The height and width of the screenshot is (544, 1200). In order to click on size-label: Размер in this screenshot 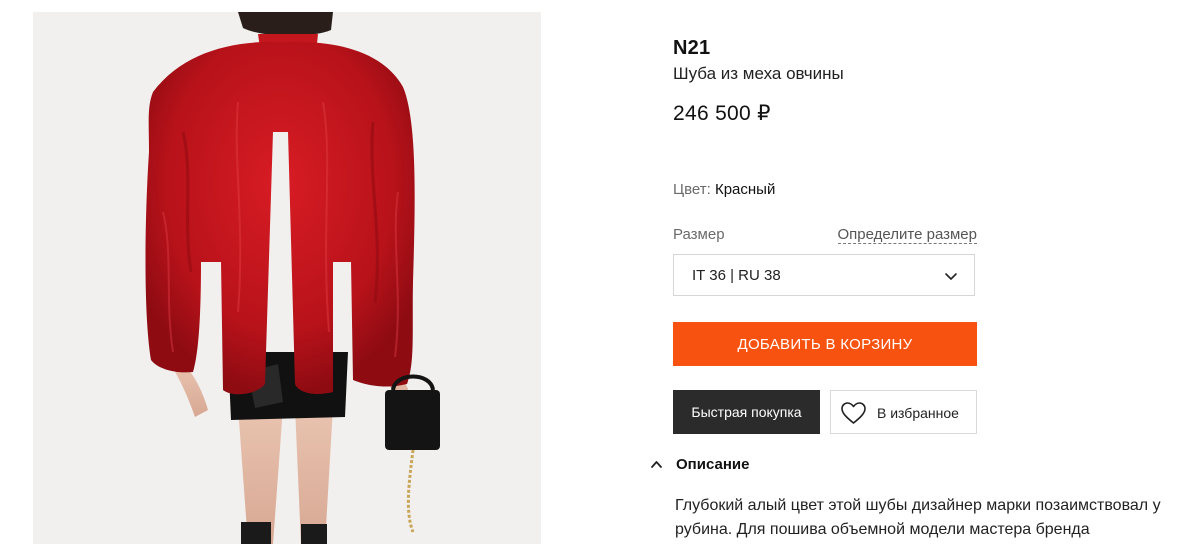, I will do `click(699, 234)`.